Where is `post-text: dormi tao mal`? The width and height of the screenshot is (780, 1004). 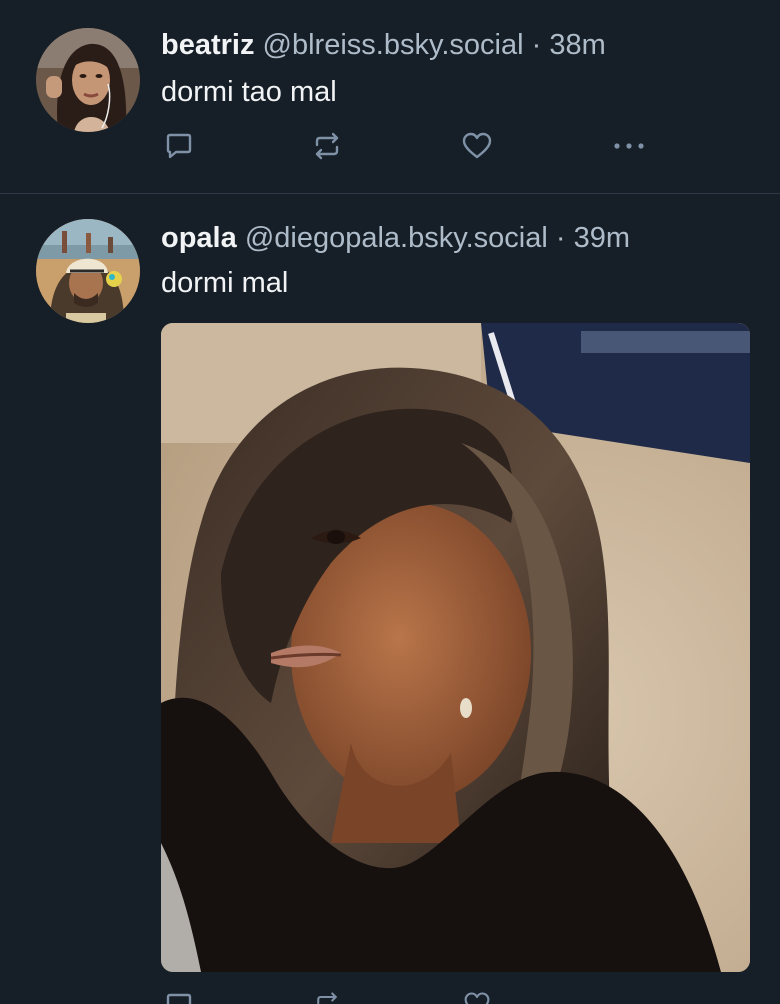 post-text: dormi tao mal is located at coordinates (249, 92).